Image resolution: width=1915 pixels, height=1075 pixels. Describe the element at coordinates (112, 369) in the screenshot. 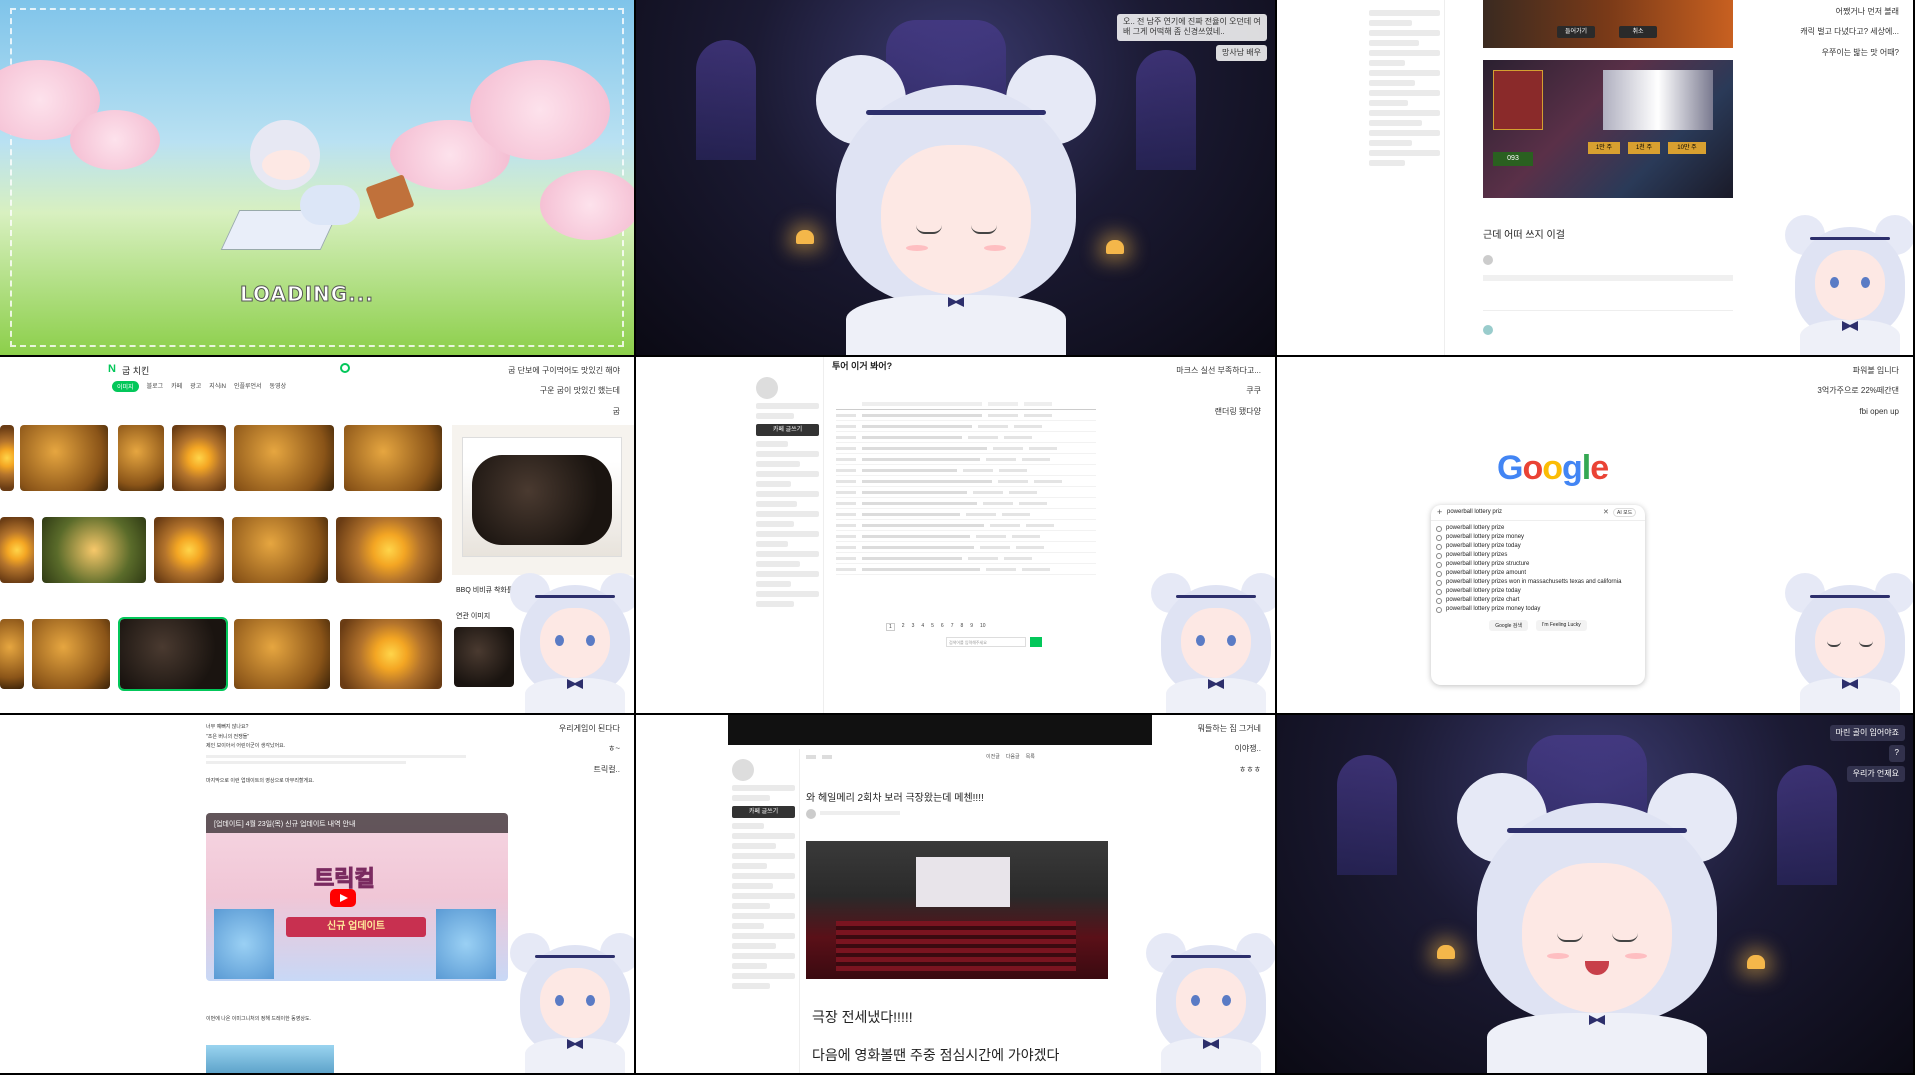

I see `naver-logo-icon: N` at that location.